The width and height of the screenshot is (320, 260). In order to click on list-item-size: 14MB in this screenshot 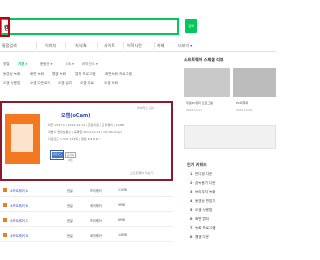, I will do `click(122, 235)`.